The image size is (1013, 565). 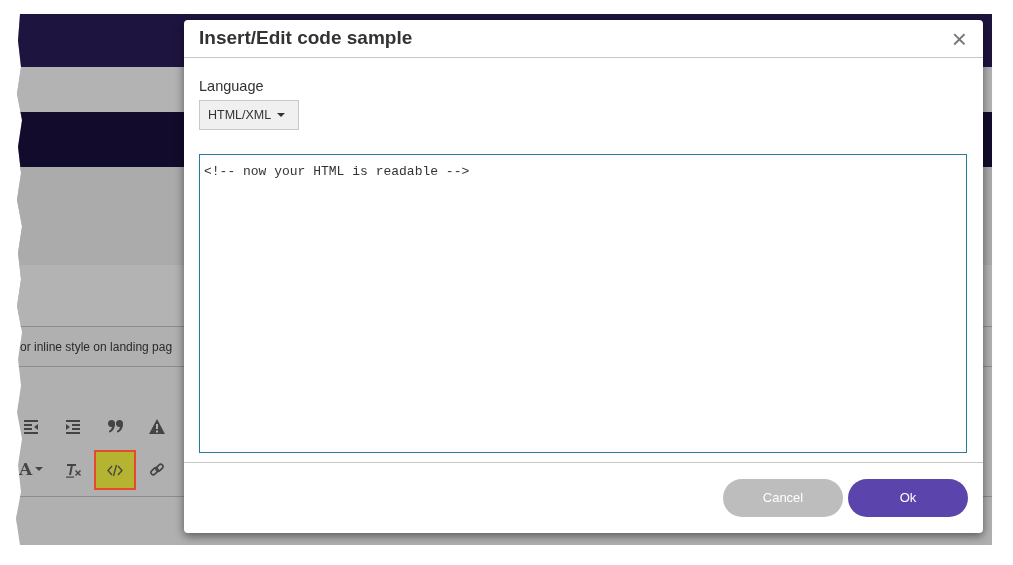 I want to click on outdent-icon, so click(x=31, y=426).